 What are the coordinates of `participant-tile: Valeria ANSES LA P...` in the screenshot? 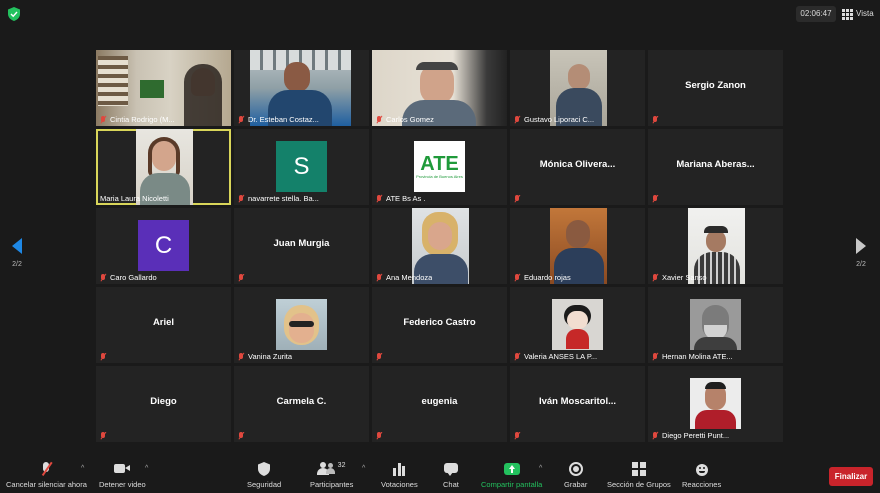 It's located at (577, 325).